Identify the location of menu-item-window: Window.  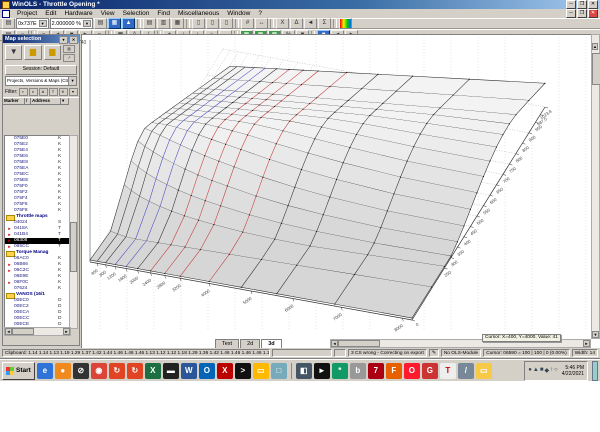
(238, 13).